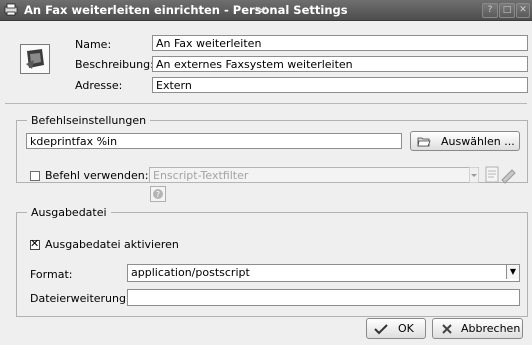 The image size is (532, 345). Describe the element at coordinates (424, 142) in the screenshot. I see `folder-open-icon` at that location.